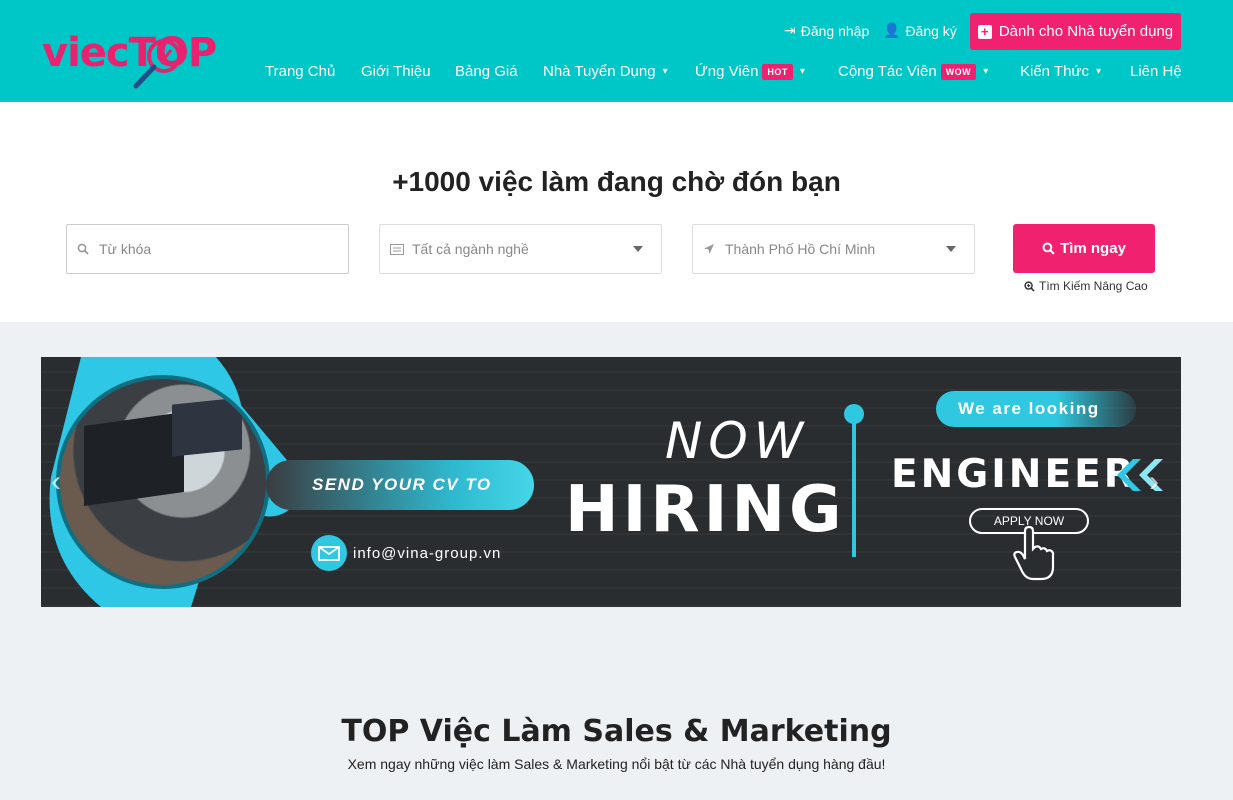 This screenshot has width=1233, height=800. I want to click on location-value: Thành Phố Hồ Chí Minh, so click(800, 249).